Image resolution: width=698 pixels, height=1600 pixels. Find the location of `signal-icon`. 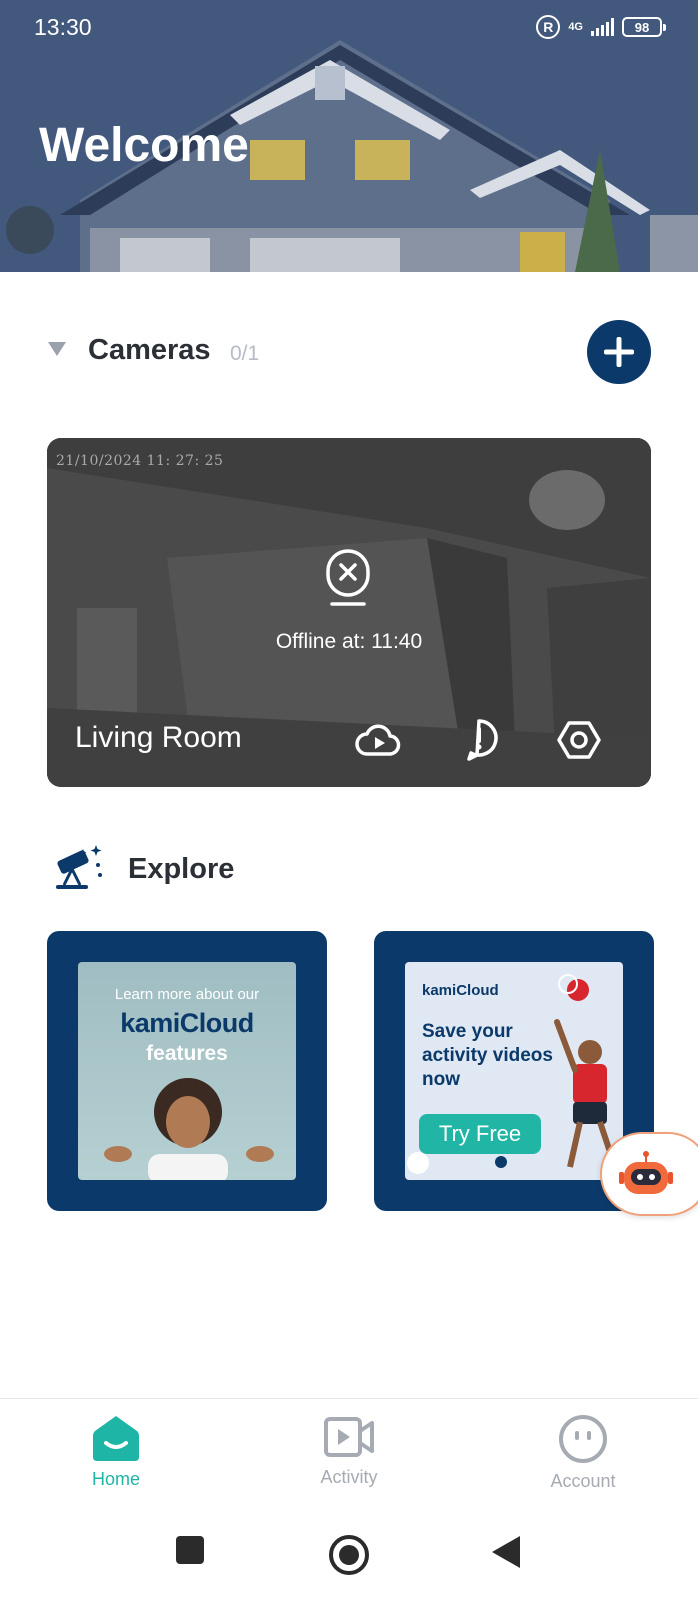

signal-icon is located at coordinates (602, 27).